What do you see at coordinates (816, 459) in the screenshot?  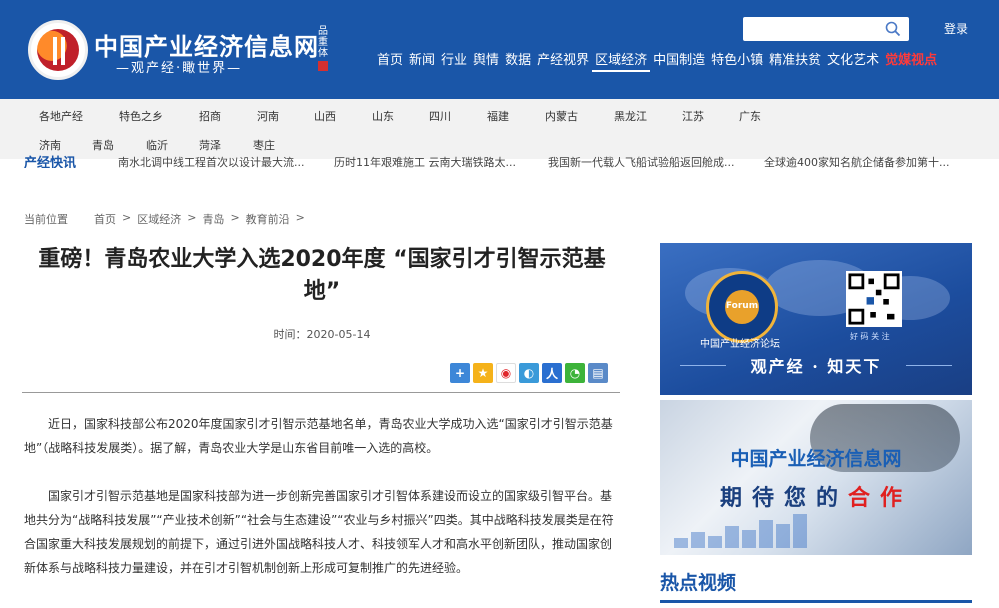 I see `ad-site-name: 中国产业经济信息网` at bounding box center [816, 459].